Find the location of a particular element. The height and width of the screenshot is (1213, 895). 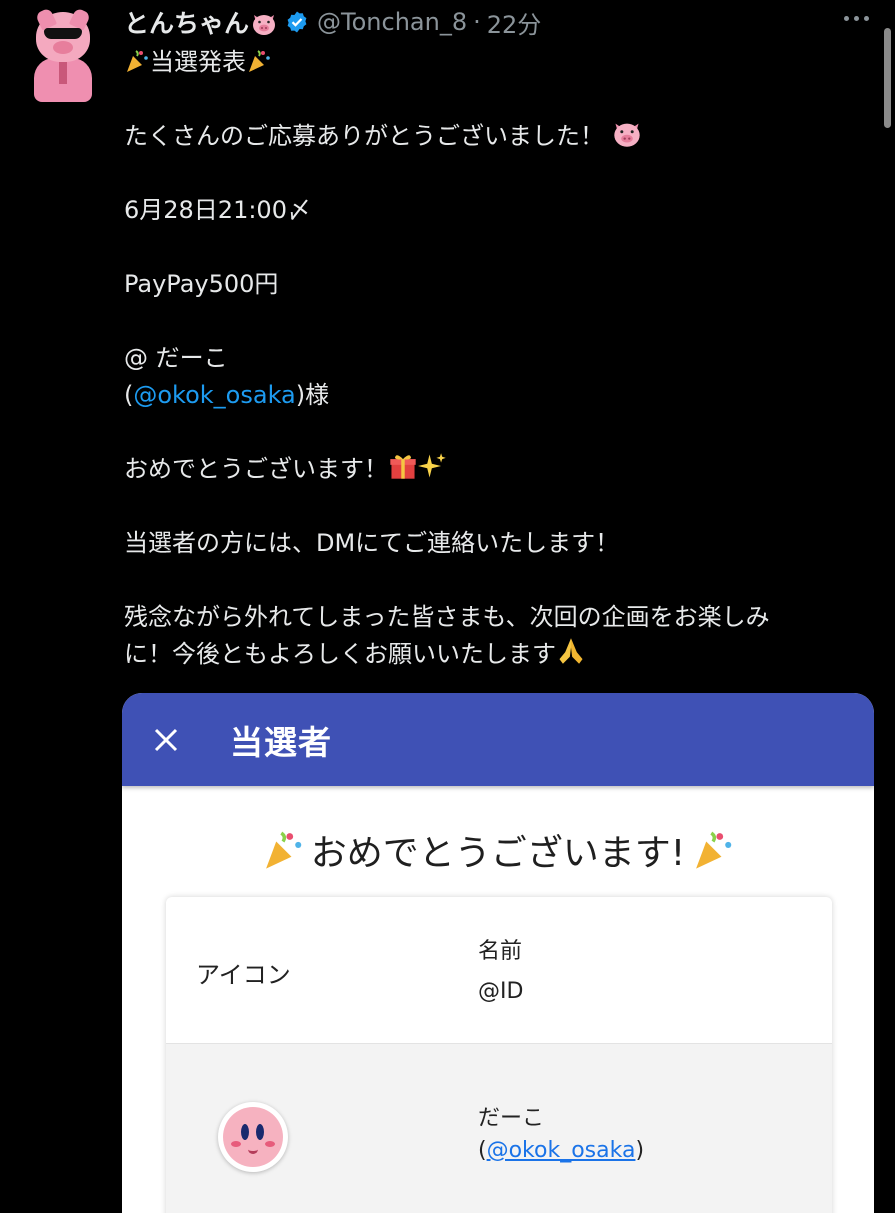

scrollbar is located at coordinates (887, 78).